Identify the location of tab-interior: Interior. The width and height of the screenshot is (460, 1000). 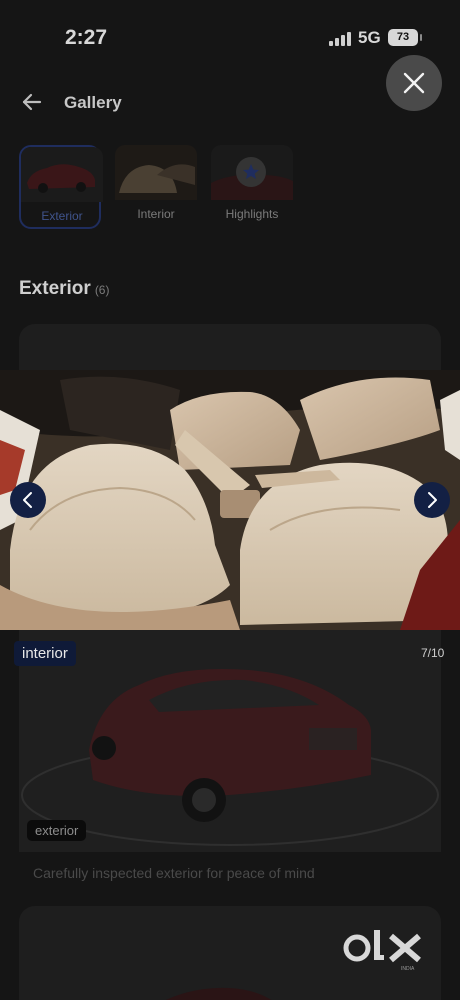
(156, 187).